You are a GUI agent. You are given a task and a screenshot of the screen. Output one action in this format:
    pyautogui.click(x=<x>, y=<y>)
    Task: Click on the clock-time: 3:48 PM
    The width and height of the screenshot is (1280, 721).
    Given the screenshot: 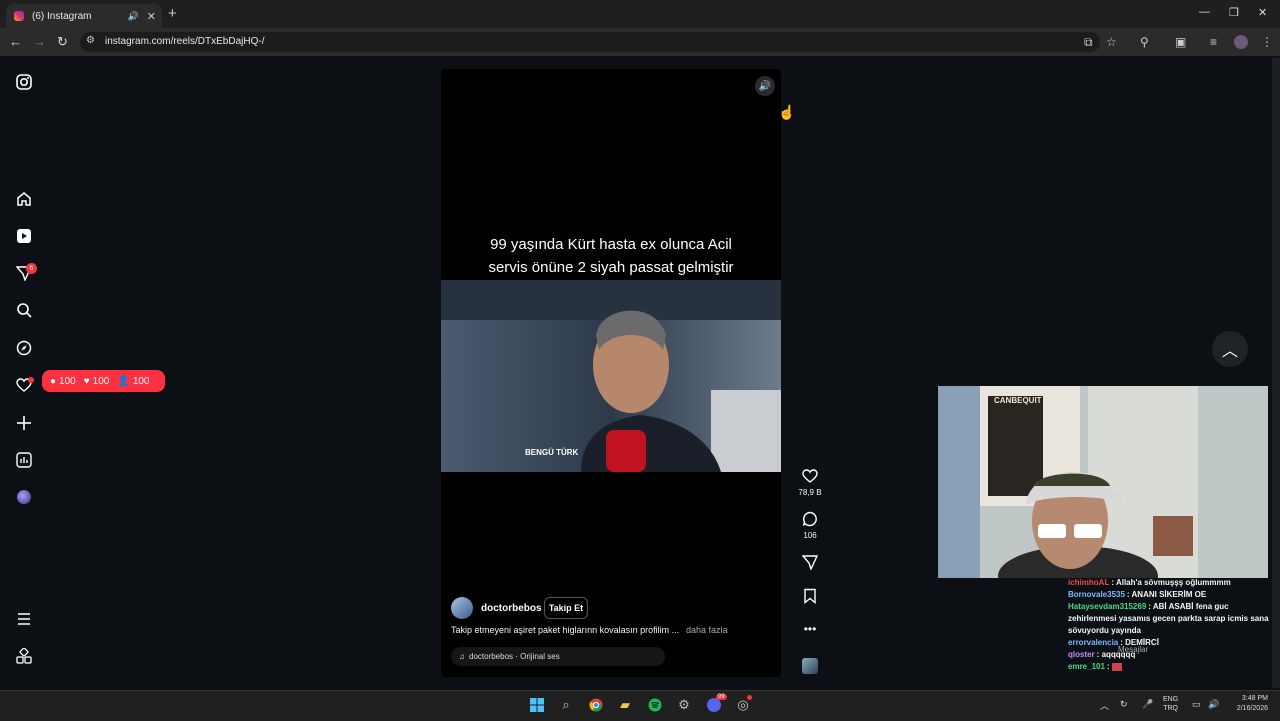 What is the action you would take?
    pyautogui.click(x=1254, y=698)
    